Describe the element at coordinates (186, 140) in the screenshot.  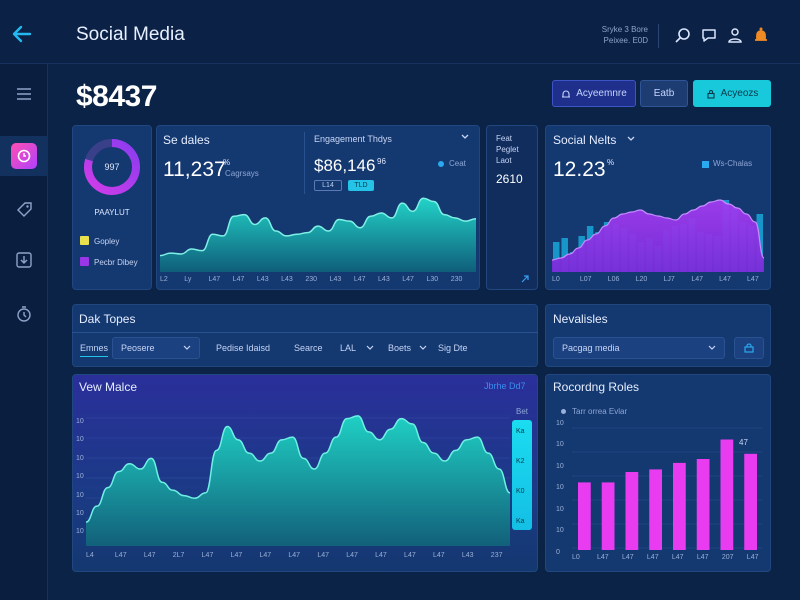
I see `sales-title: Se dales` at that location.